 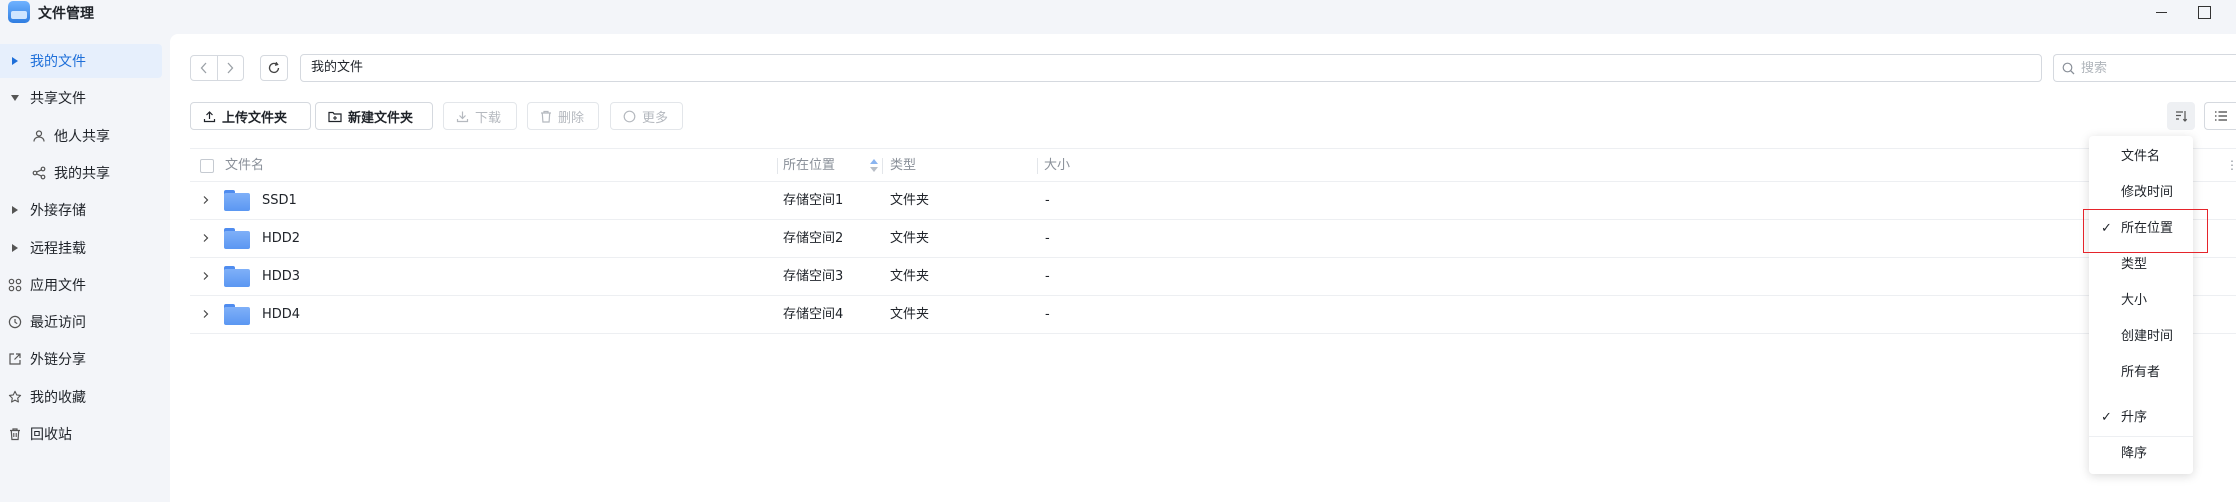 I want to click on maximize-icon, so click(x=2204, y=13).